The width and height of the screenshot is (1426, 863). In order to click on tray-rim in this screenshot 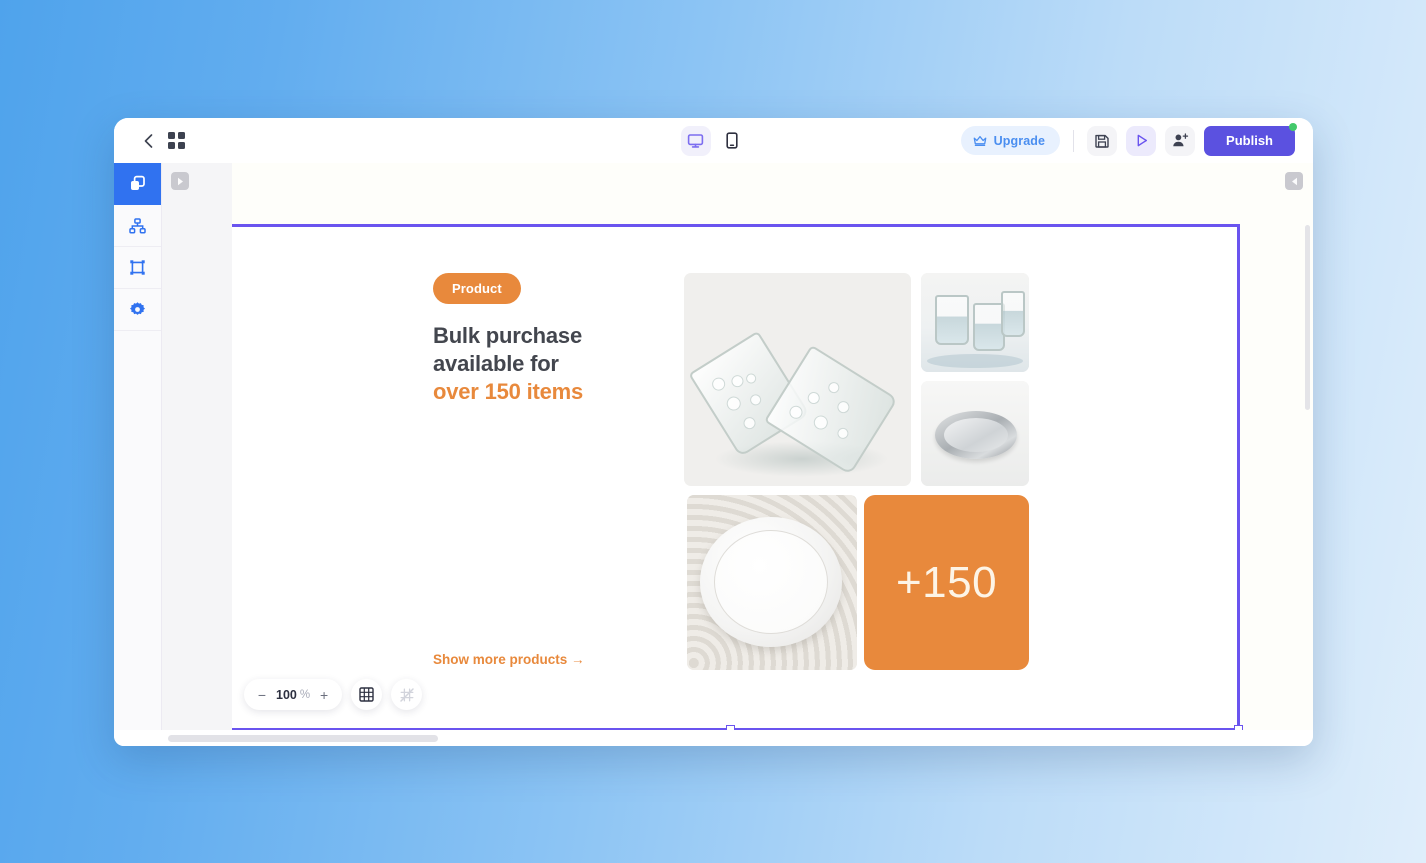, I will do `click(976, 435)`.